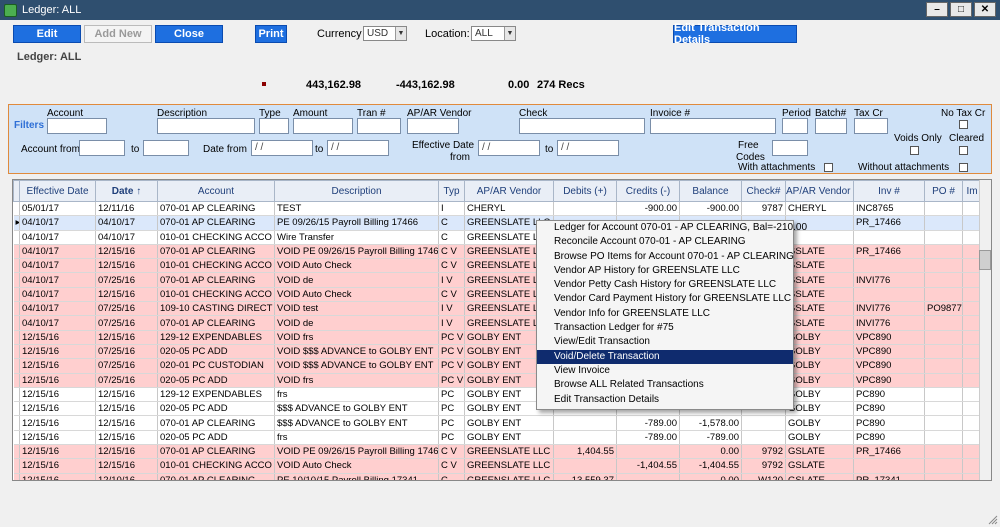  Describe the element at coordinates (665, 242) in the screenshot. I see `context-menu-item: Reconcile Account 070-01 - AP CLEARING` at that location.